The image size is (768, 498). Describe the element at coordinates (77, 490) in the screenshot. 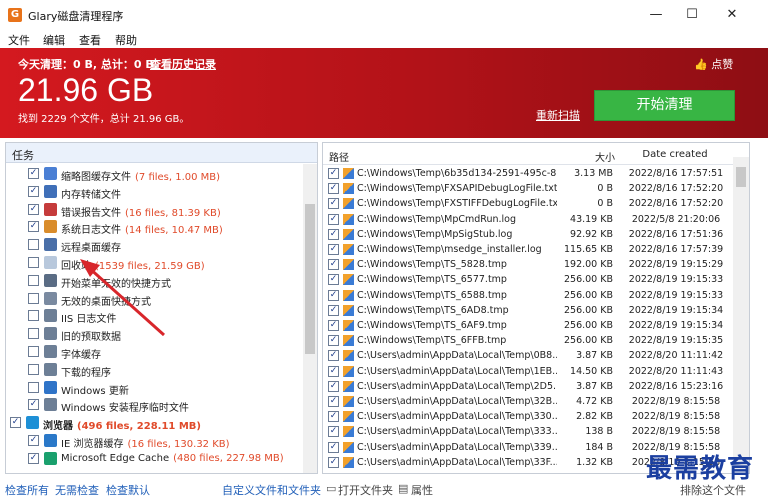

I see `check-none-link: 无需检查` at that location.